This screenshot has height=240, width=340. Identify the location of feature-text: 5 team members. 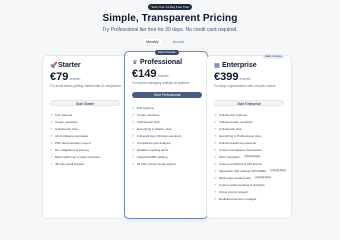
(148, 114).